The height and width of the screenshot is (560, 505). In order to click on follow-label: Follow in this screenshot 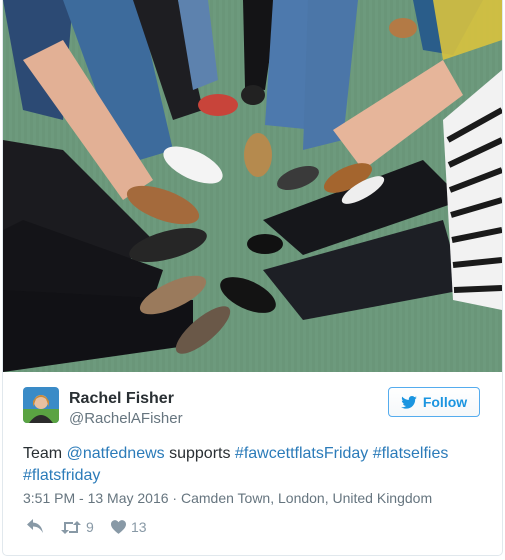, I will do `click(445, 402)`.